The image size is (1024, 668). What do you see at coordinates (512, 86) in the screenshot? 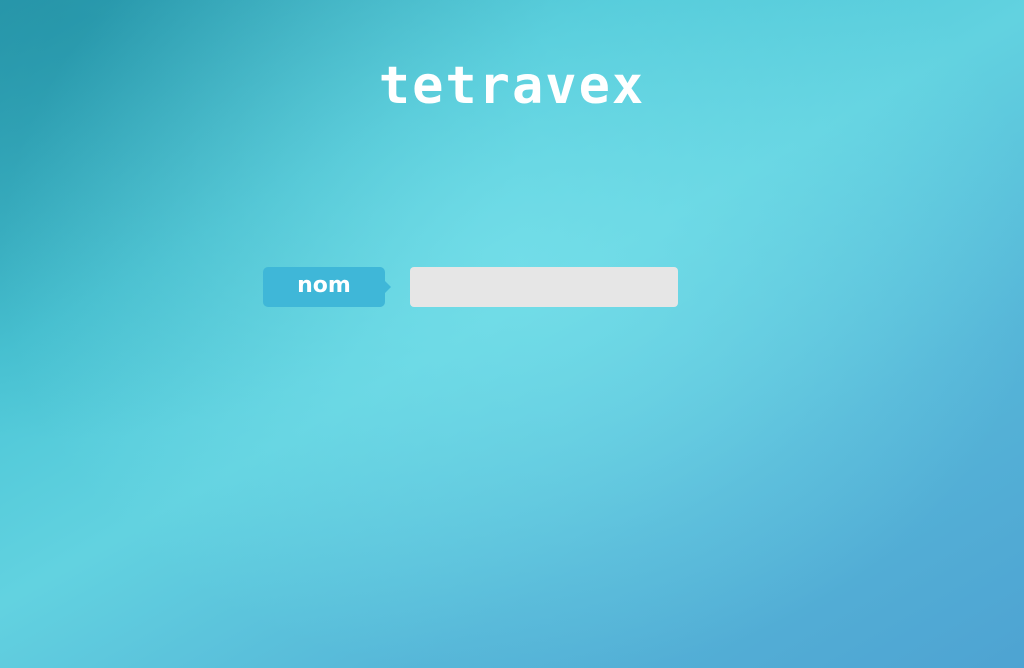
I see `app-logo: tetravex` at bounding box center [512, 86].